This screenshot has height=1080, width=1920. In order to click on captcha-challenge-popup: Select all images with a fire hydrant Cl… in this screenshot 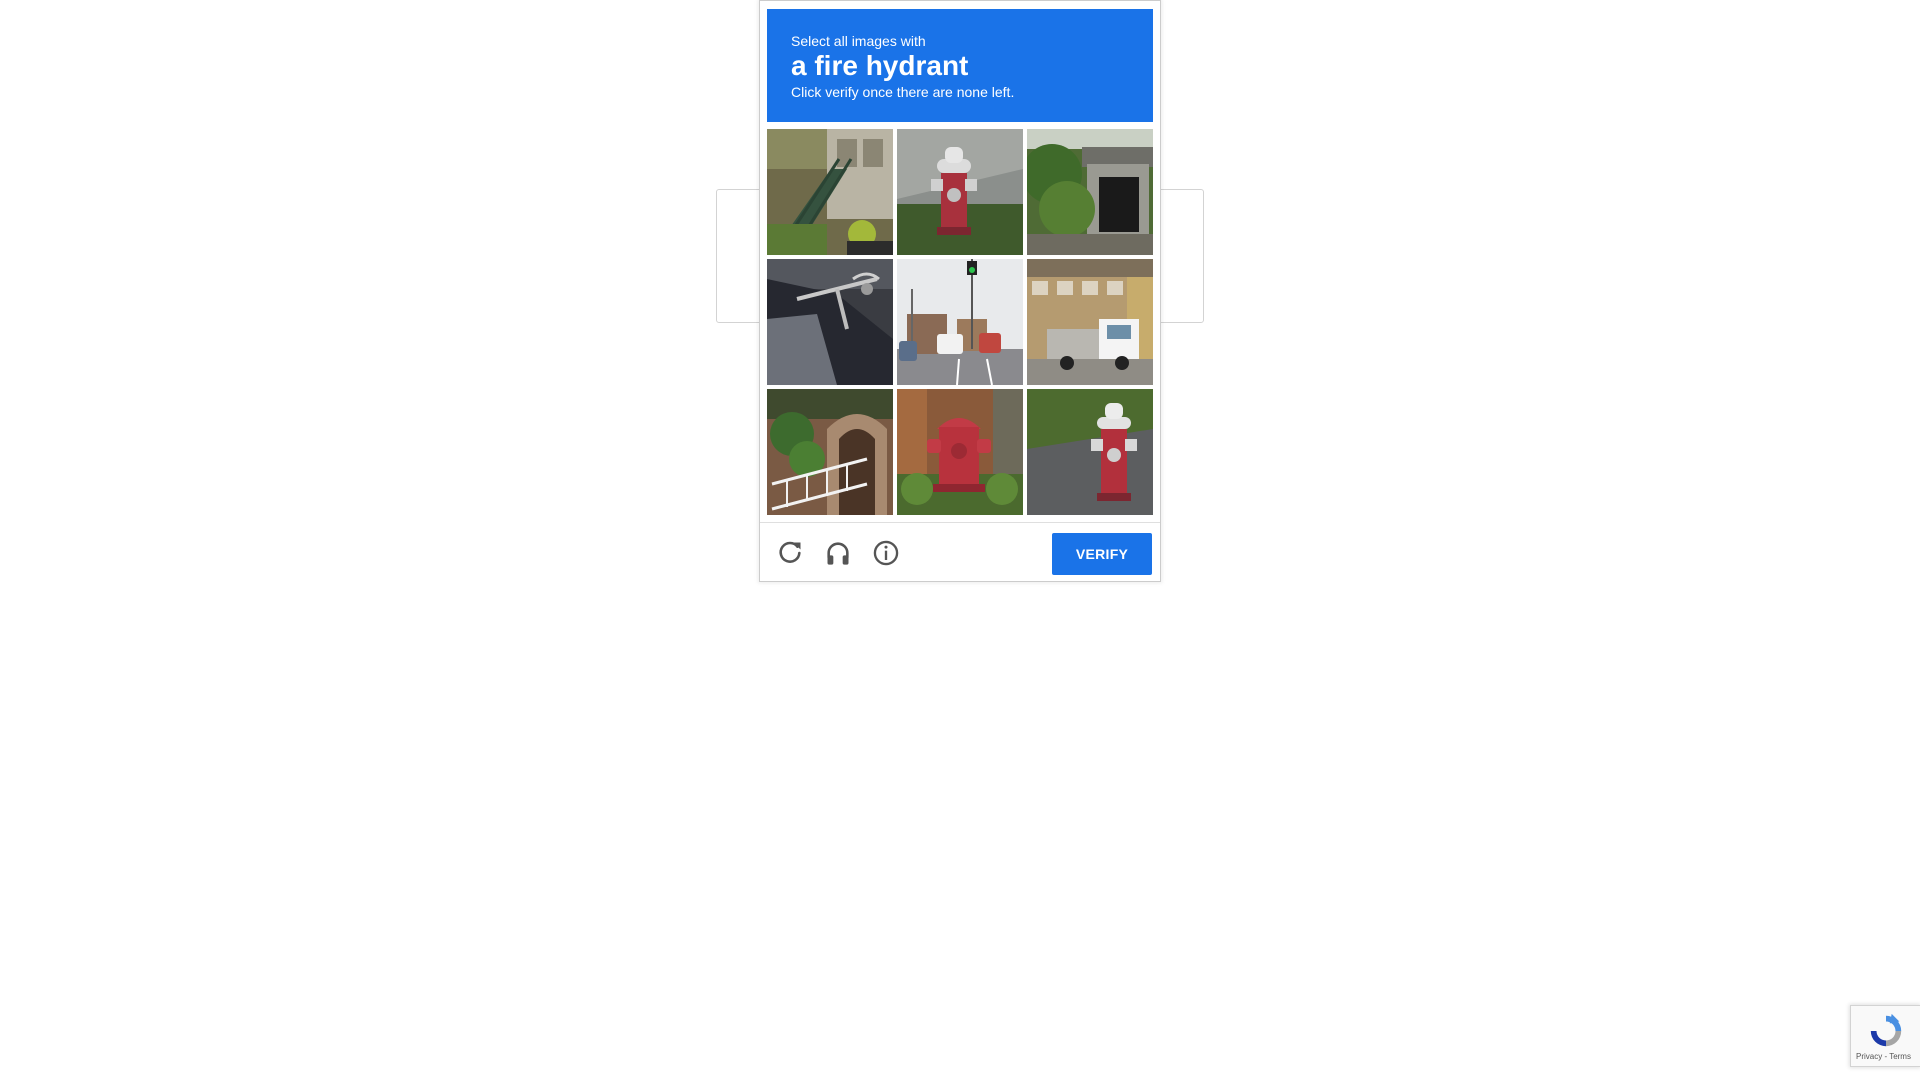, I will do `click(960, 291)`.